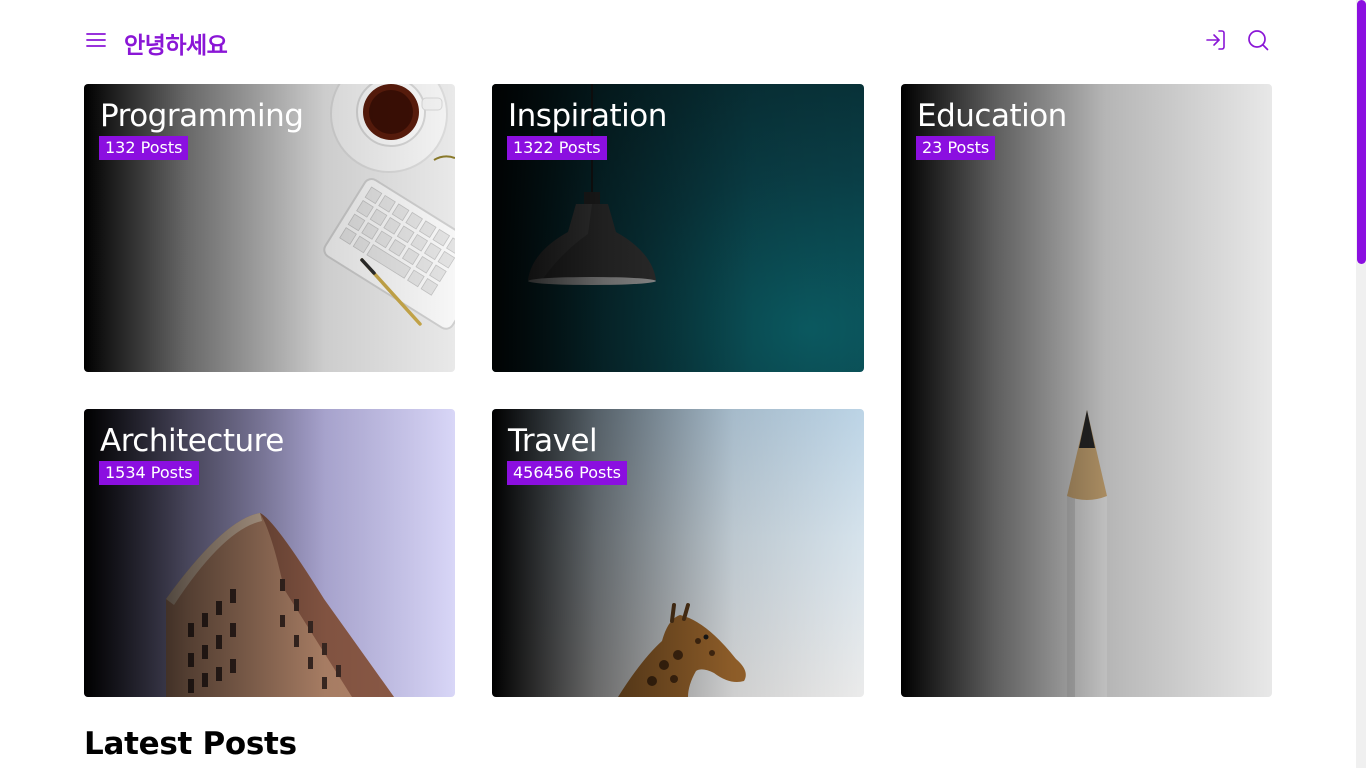 The image size is (1366, 768). Describe the element at coordinates (1361, 384) in the screenshot. I see `page-scrollbar` at that location.